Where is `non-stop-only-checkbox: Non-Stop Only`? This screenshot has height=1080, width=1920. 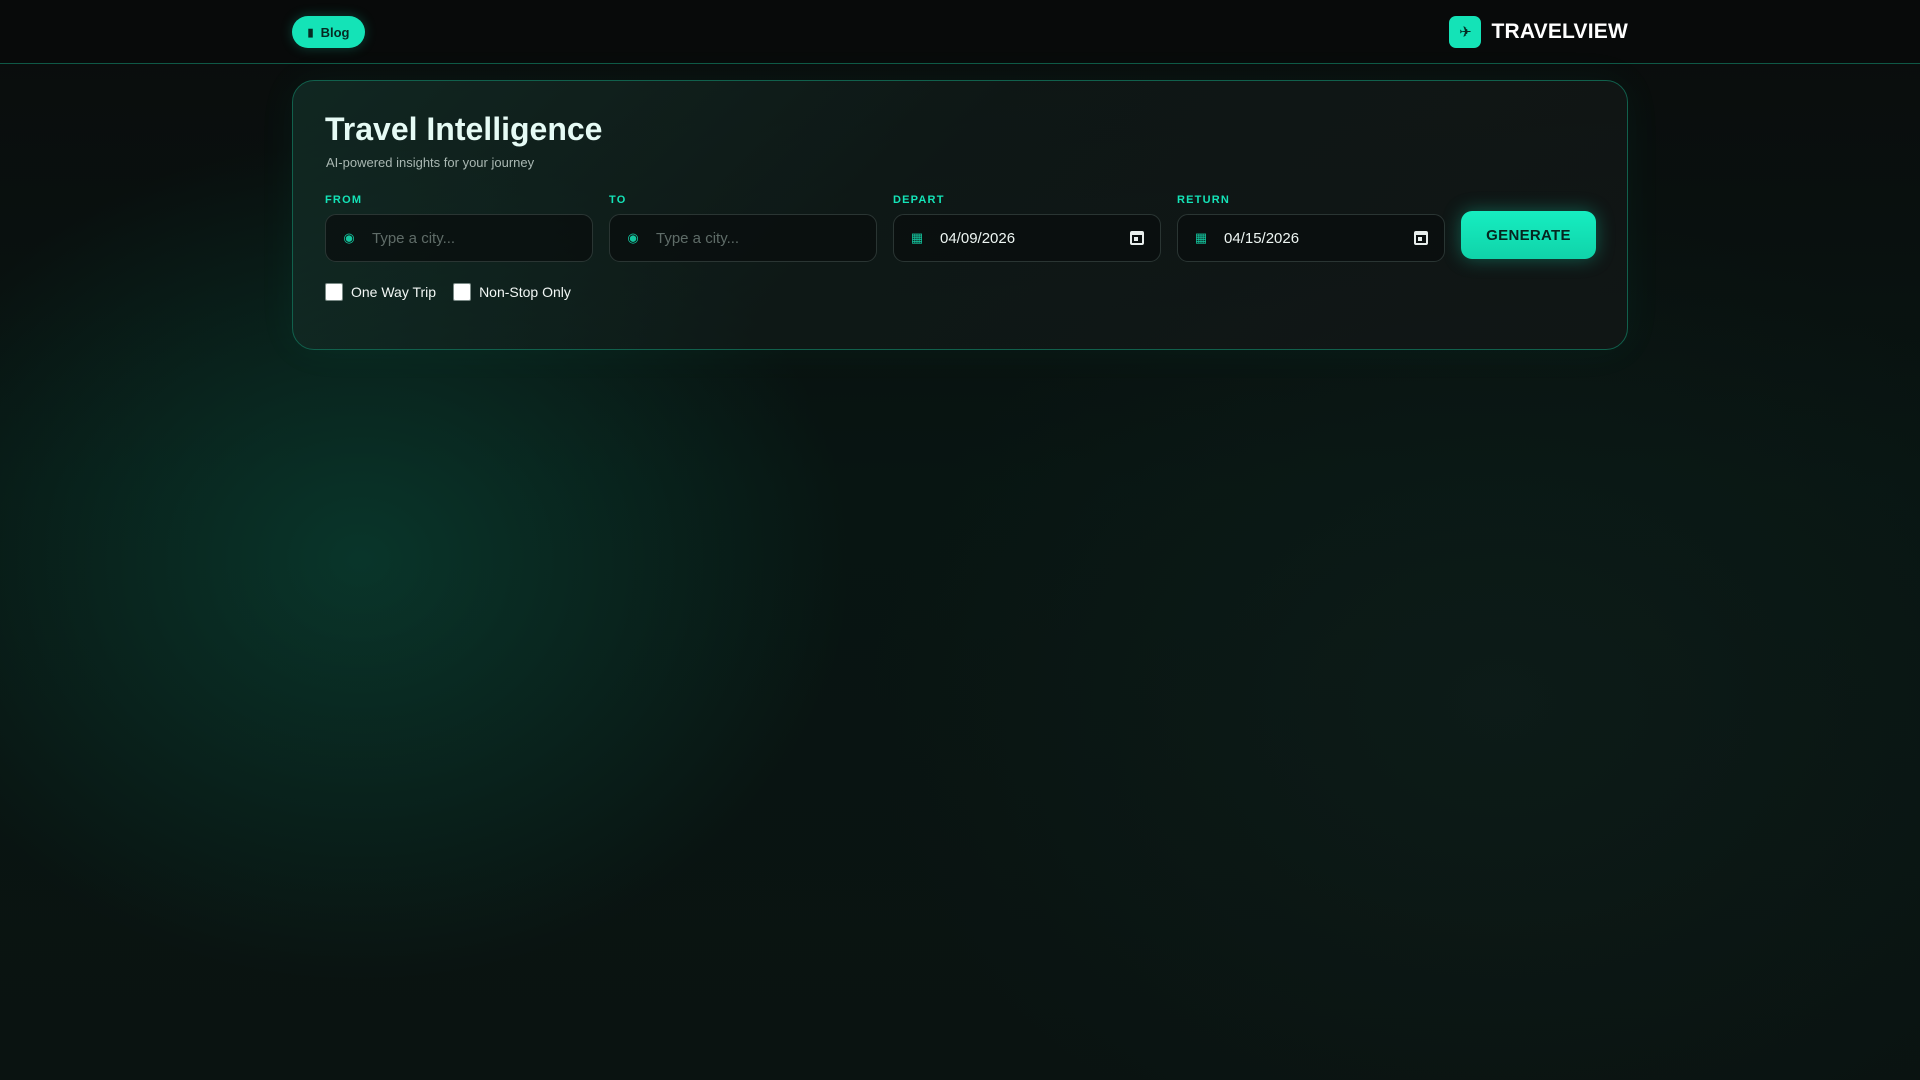
non-stop-only-checkbox: Non-Stop Only is located at coordinates (512, 292).